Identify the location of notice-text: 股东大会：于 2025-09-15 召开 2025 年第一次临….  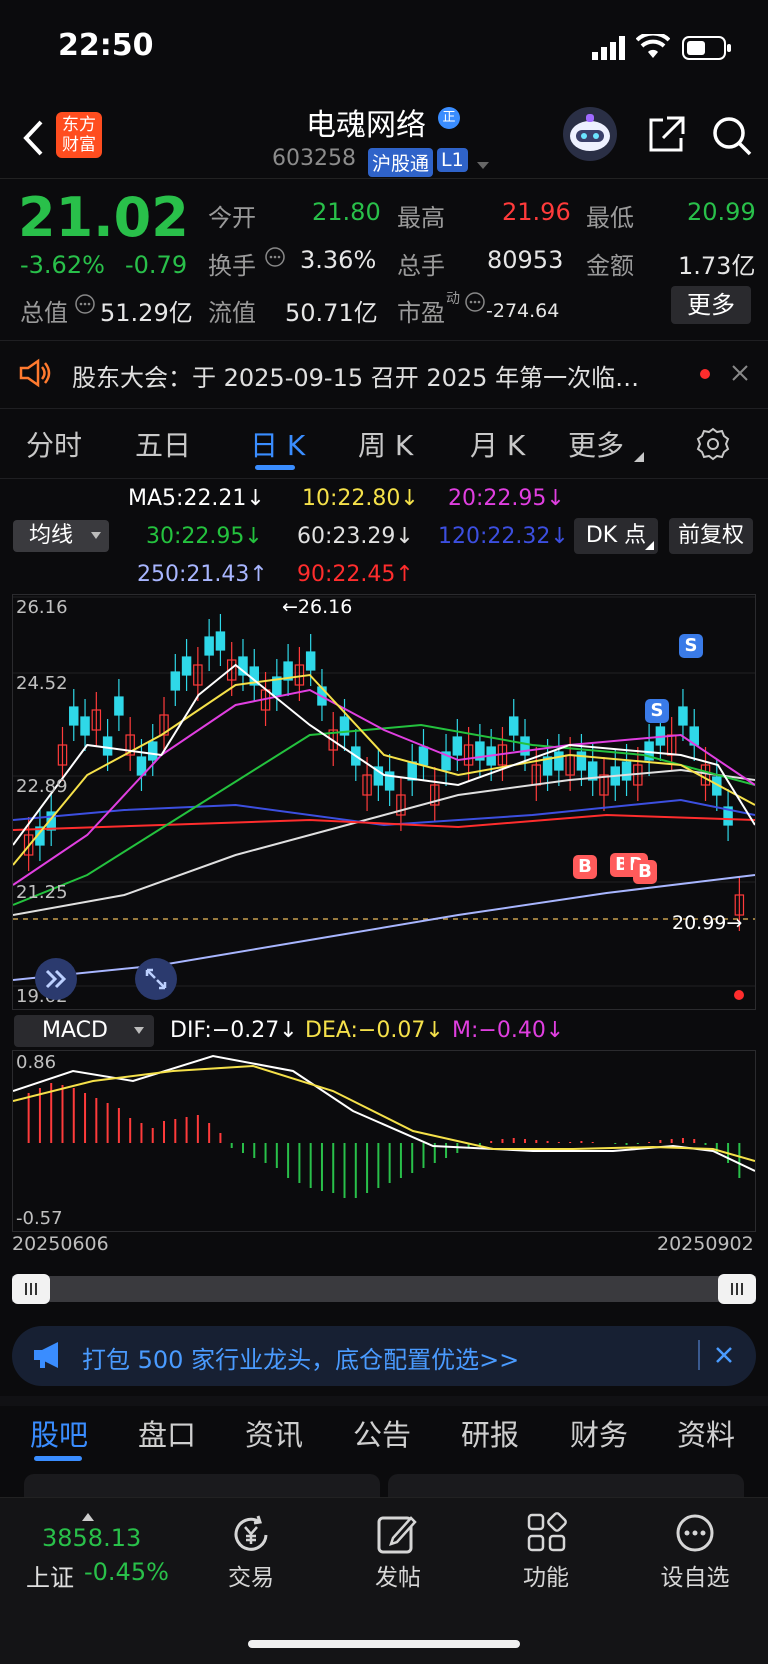
(355, 375).